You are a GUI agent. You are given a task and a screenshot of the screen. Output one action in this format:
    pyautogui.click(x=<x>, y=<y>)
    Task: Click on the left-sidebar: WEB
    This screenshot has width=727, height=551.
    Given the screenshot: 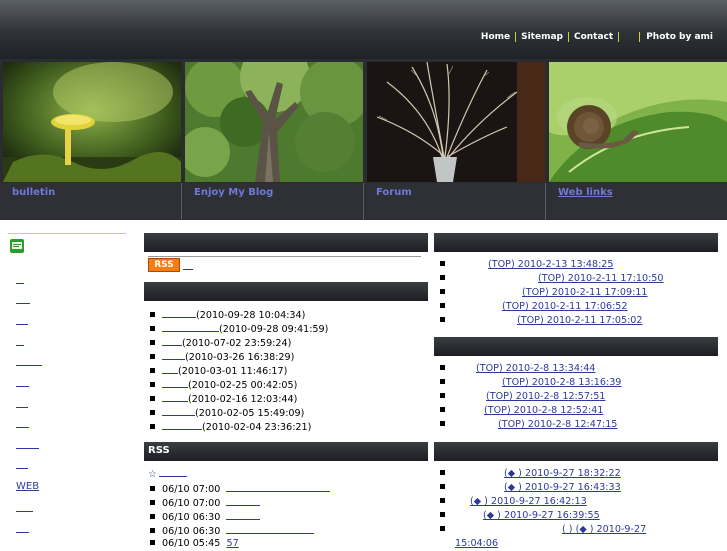 What is the action you would take?
    pyautogui.click(x=66, y=382)
    